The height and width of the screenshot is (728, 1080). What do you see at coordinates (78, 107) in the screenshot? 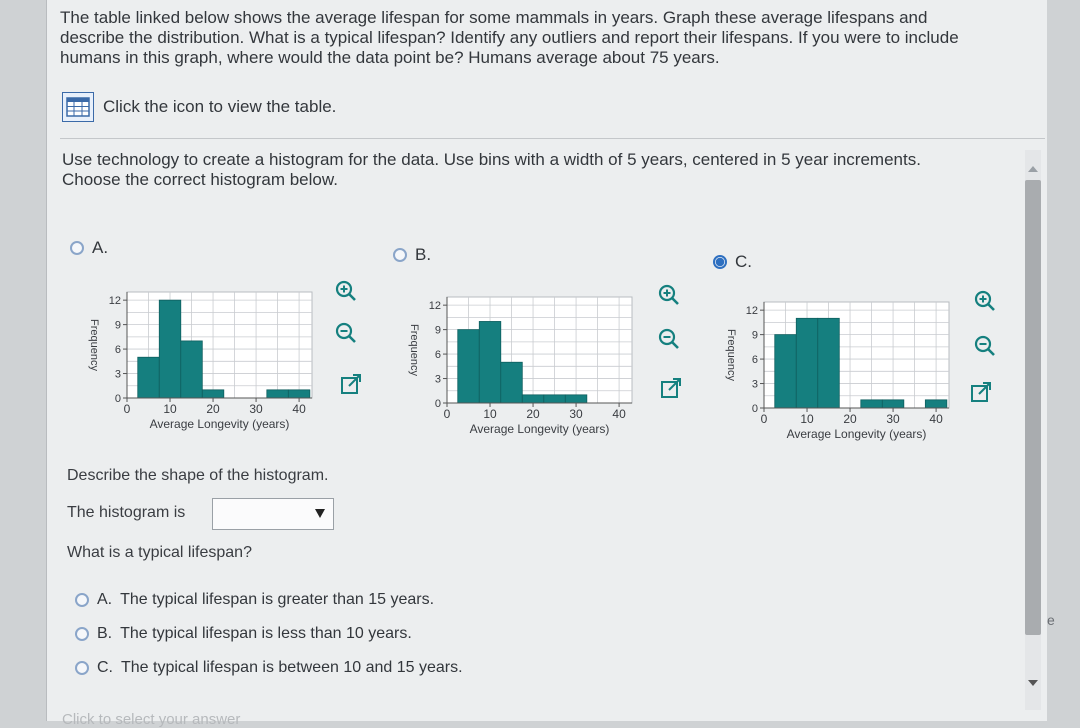
I see `table-icon` at bounding box center [78, 107].